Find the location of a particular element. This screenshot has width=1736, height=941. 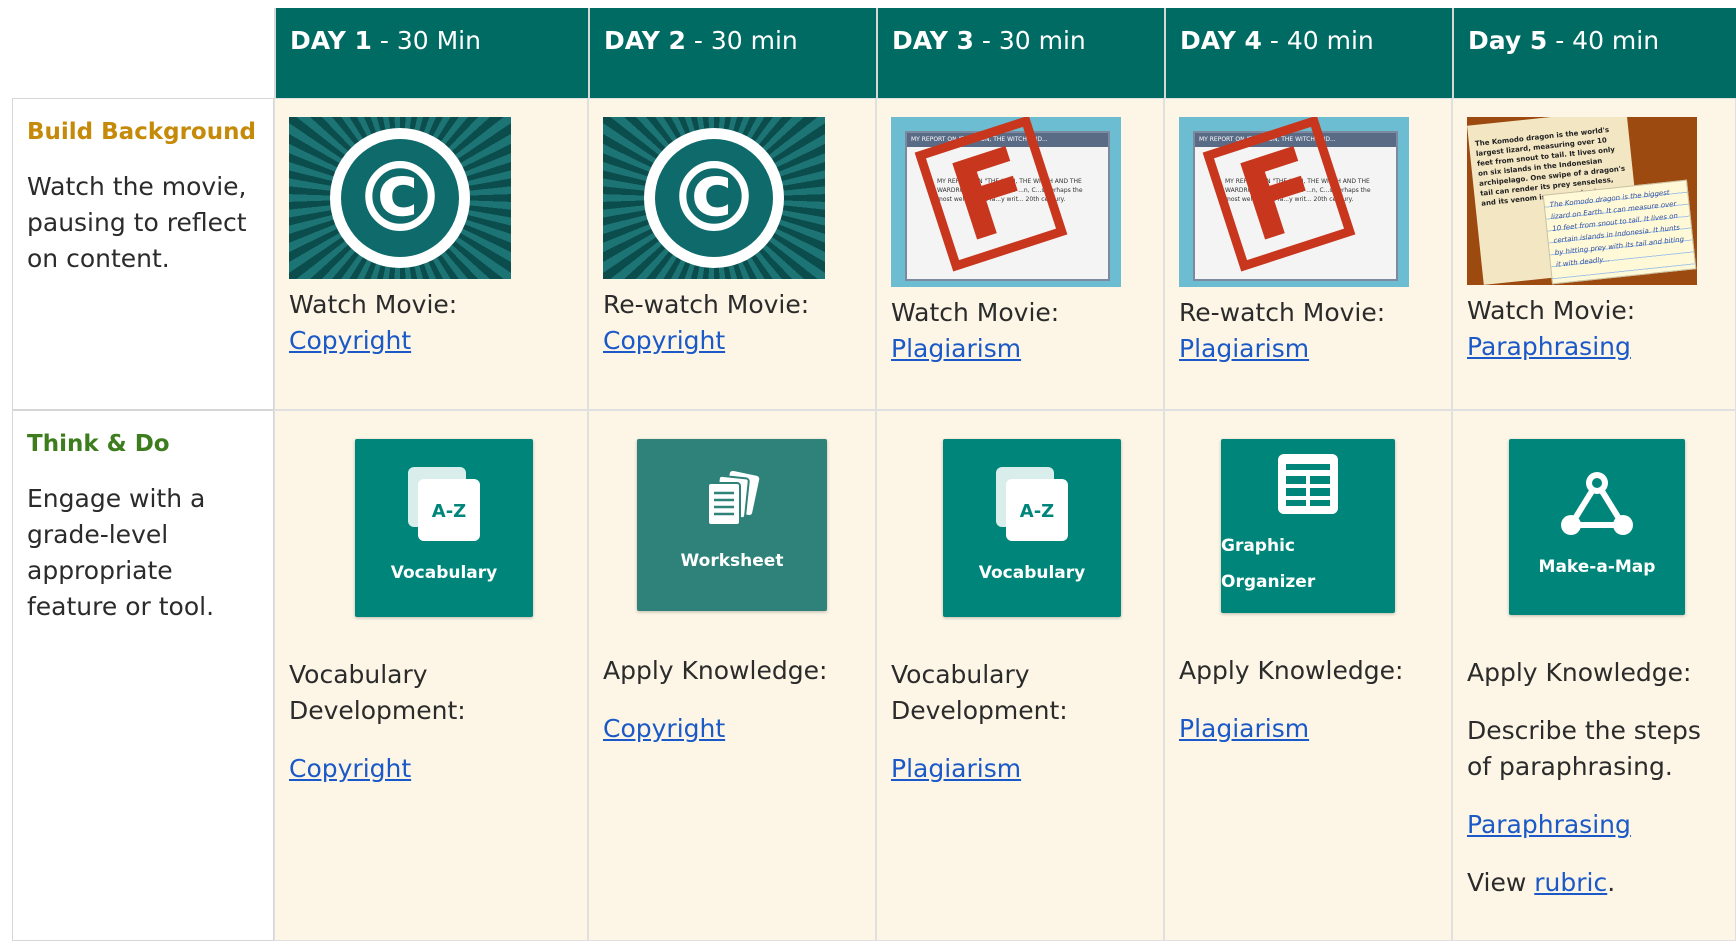

row-title: Think & Do is located at coordinates (98, 444).